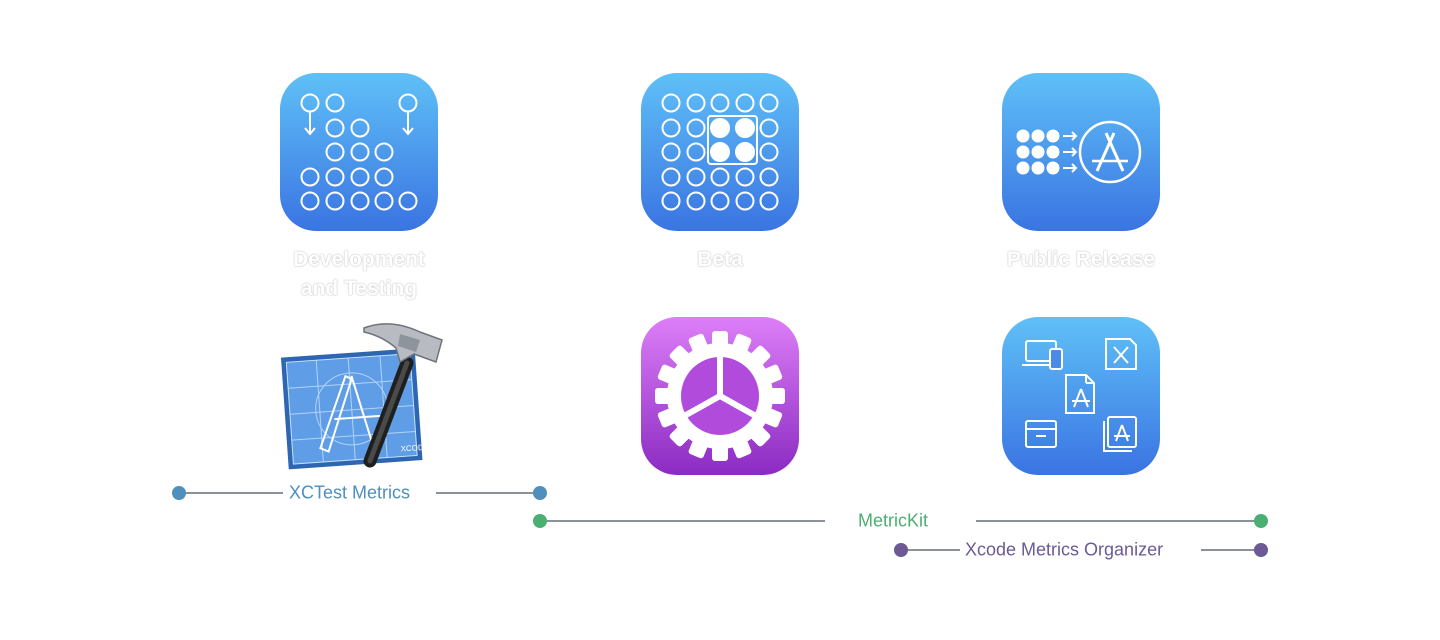  What do you see at coordinates (720, 259) in the screenshot?
I see `phase-label-beta: Beta` at bounding box center [720, 259].